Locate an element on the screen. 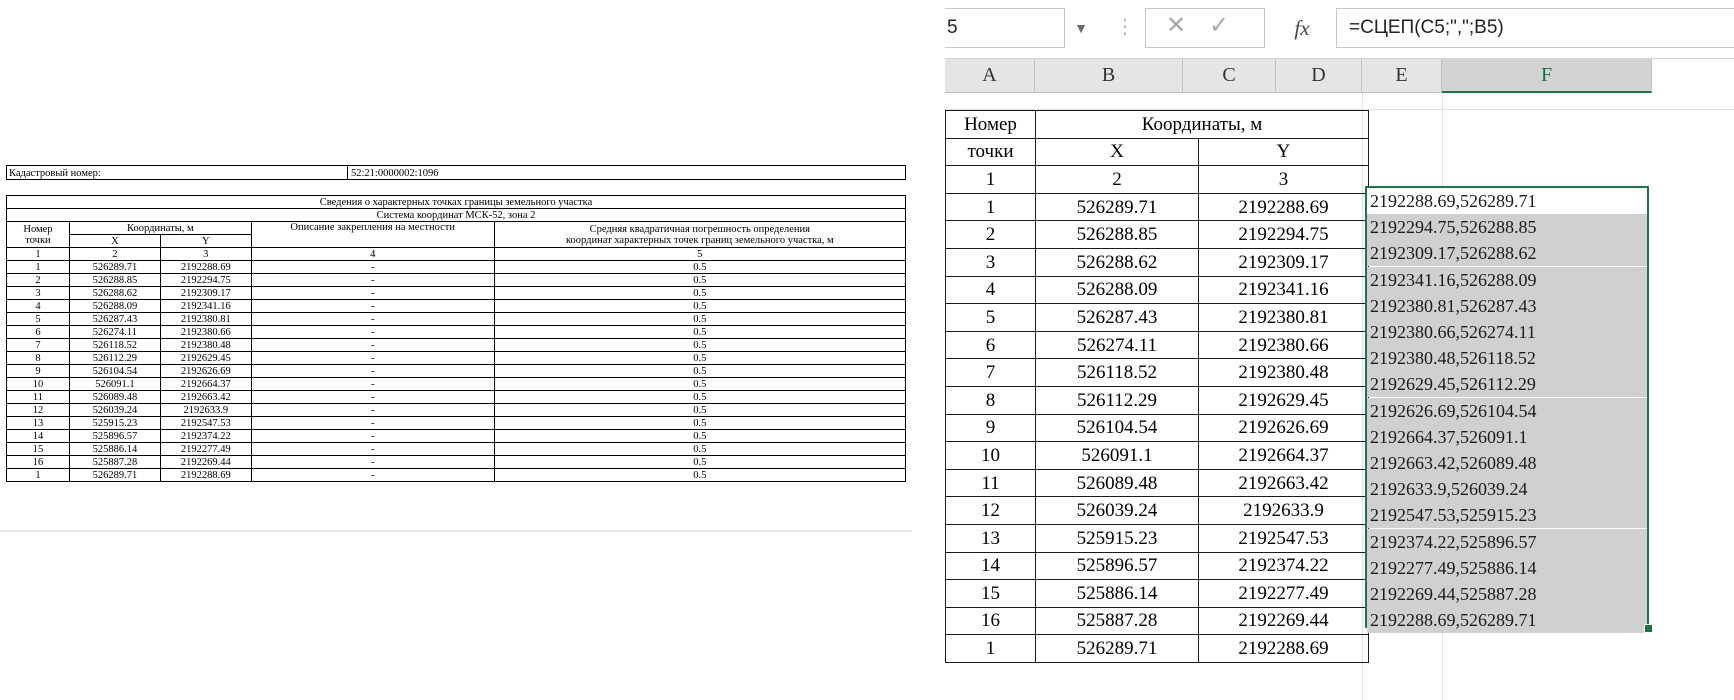 The image size is (1734, 700). cell-y: 2192380.81 is located at coordinates (1283, 317).